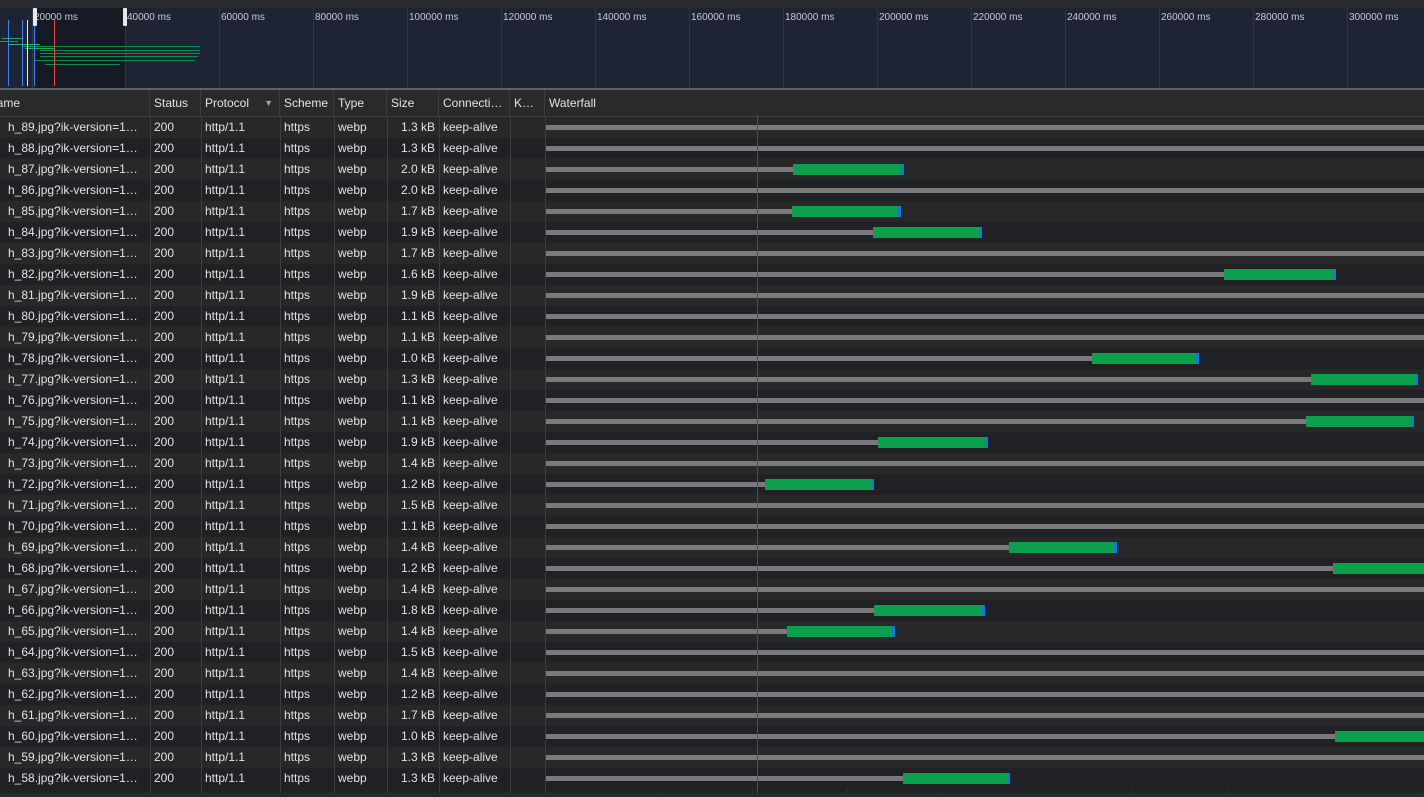 Image resolution: width=1424 pixels, height=797 pixels. What do you see at coordinates (417, 274) in the screenshot?
I see `cell-size: 1.6 kB` at bounding box center [417, 274].